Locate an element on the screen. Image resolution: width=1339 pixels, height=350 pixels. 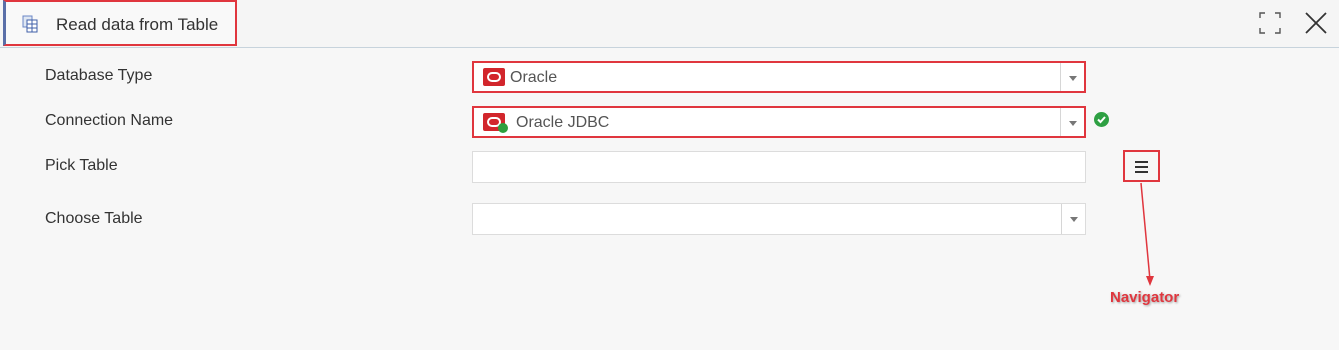
tab-read-data-from-table: Read data from Table is located at coordinates (120, 23).